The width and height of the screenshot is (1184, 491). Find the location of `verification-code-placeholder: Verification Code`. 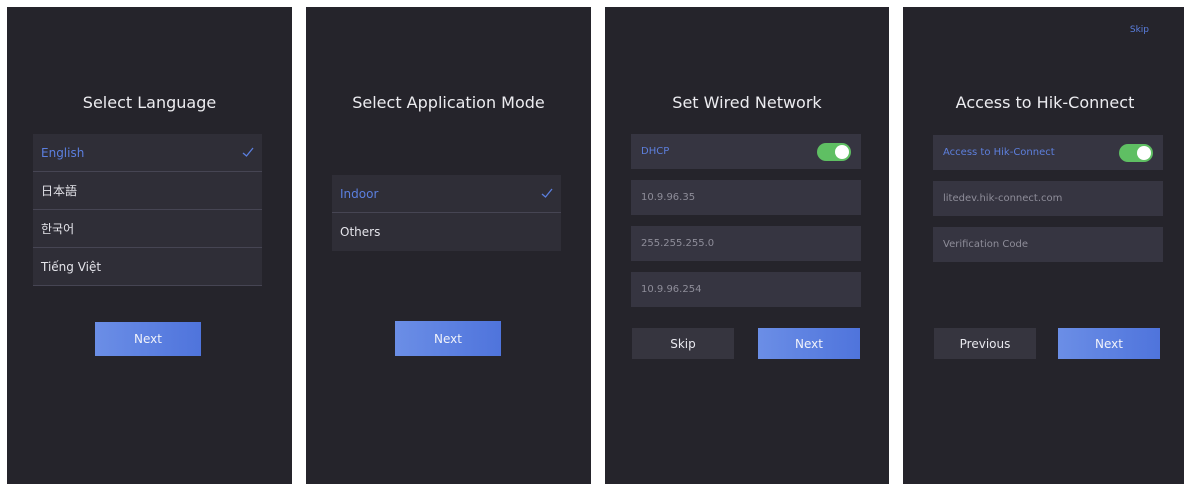

verification-code-placeholder: Verification Code is located at coordinates (985, 244).